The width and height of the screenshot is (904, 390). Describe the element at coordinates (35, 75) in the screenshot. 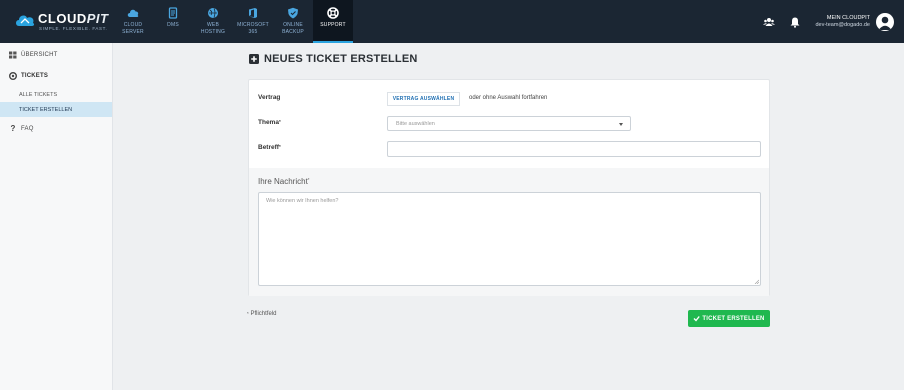

I see `sidebar-item-label: TICKETS` at that location.